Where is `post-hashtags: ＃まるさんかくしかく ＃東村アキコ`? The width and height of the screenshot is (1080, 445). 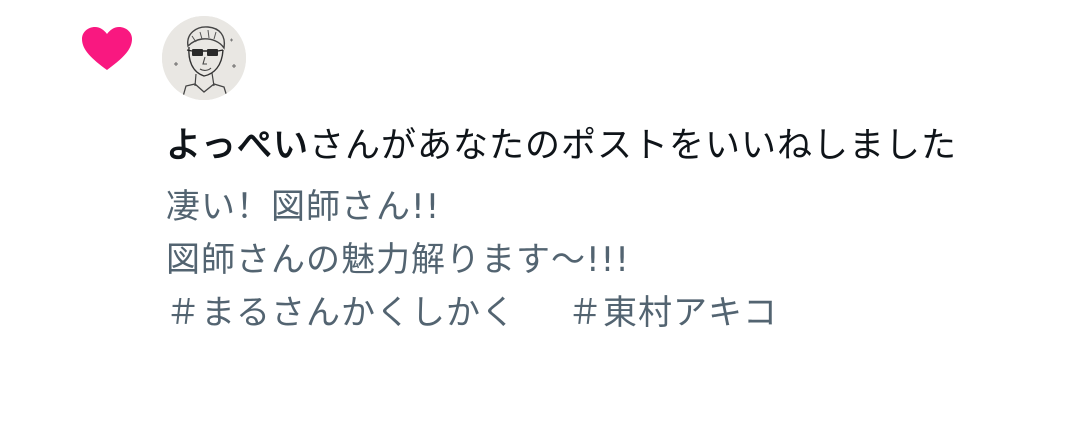
post-hashtags: ＃まるさんかくしかく ＃東村アキコ is located at coordinates (611, 313).